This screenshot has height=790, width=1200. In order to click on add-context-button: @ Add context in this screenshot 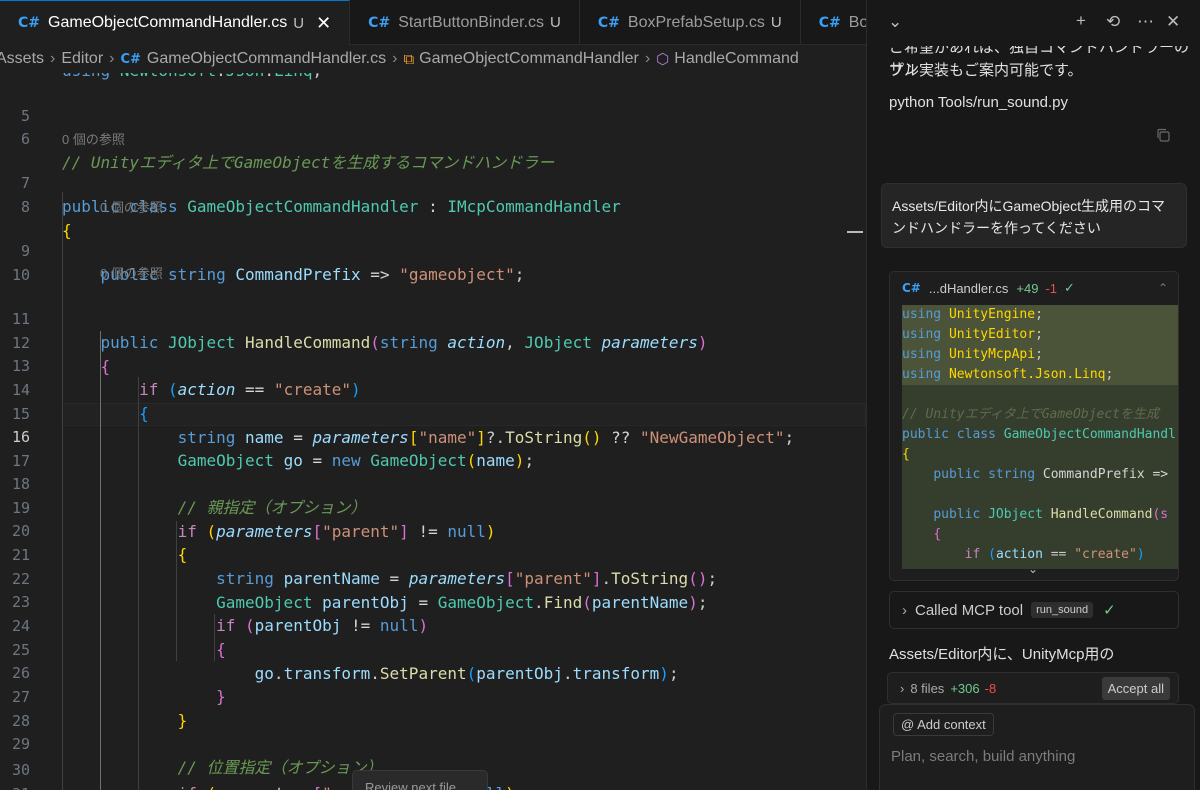, I will do `click(943, 724)`.